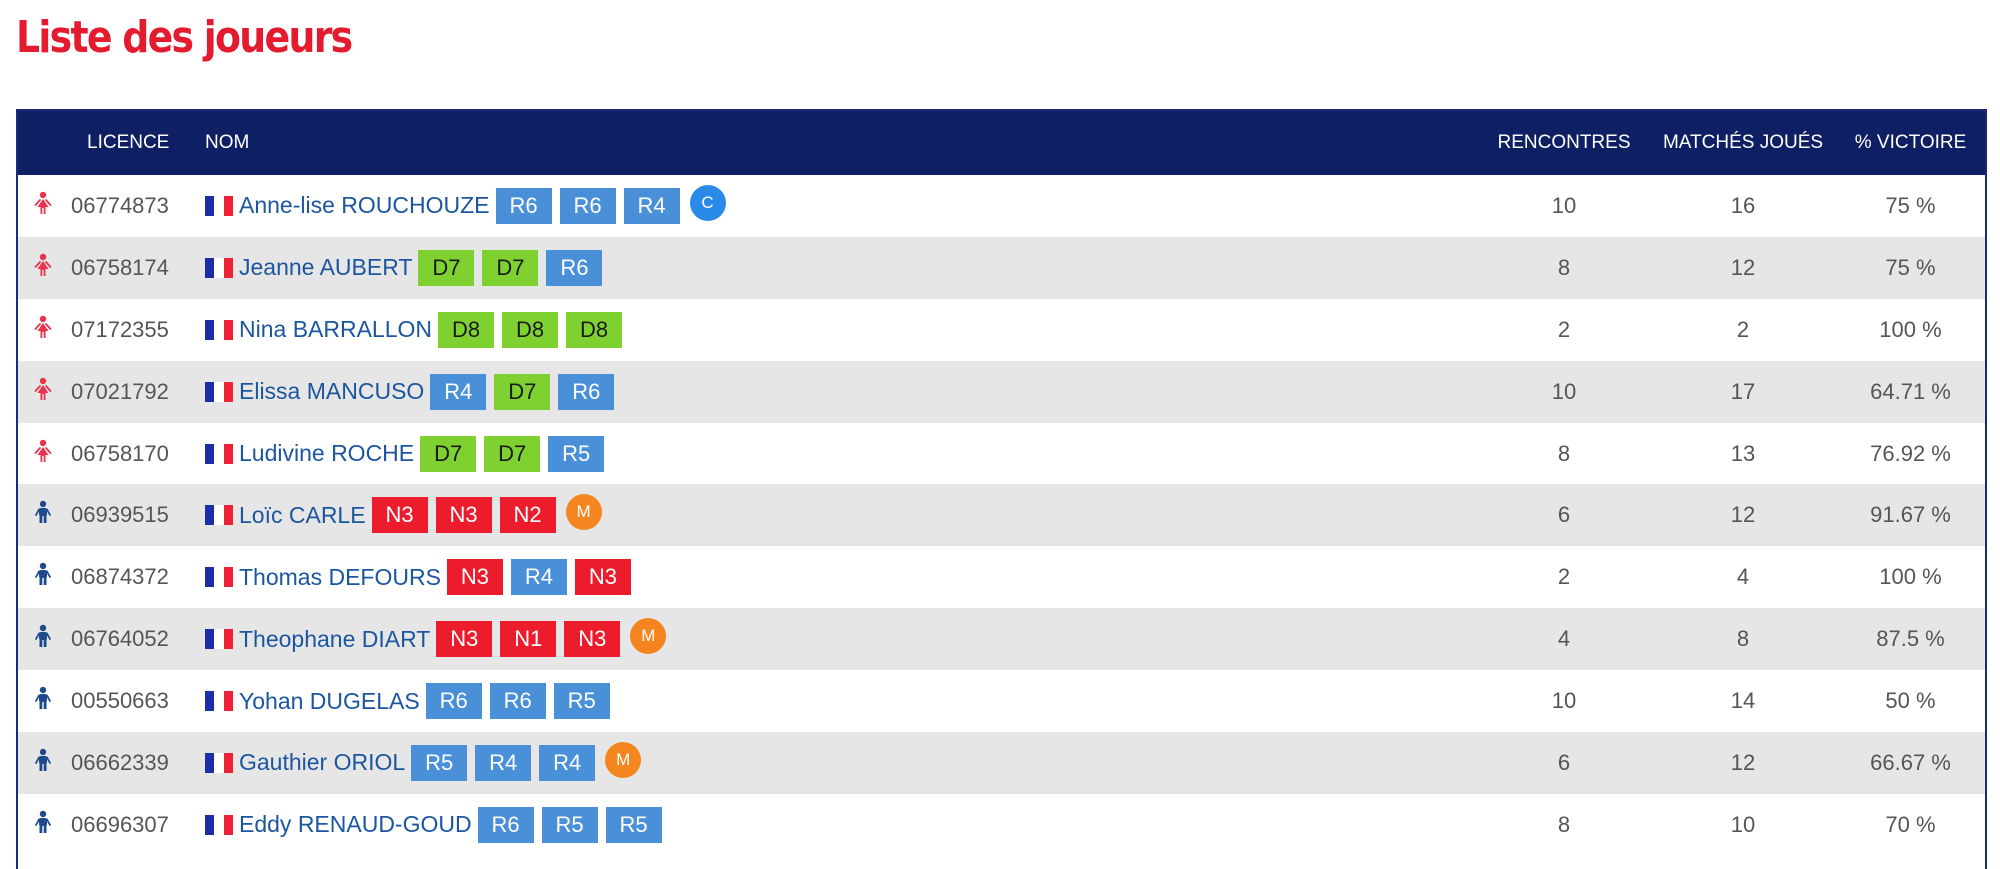  Describe the element at coordinates (355, 824) in the screenshot. I see `player-name-link: Eddy RENAUD-GOUD` at that location.